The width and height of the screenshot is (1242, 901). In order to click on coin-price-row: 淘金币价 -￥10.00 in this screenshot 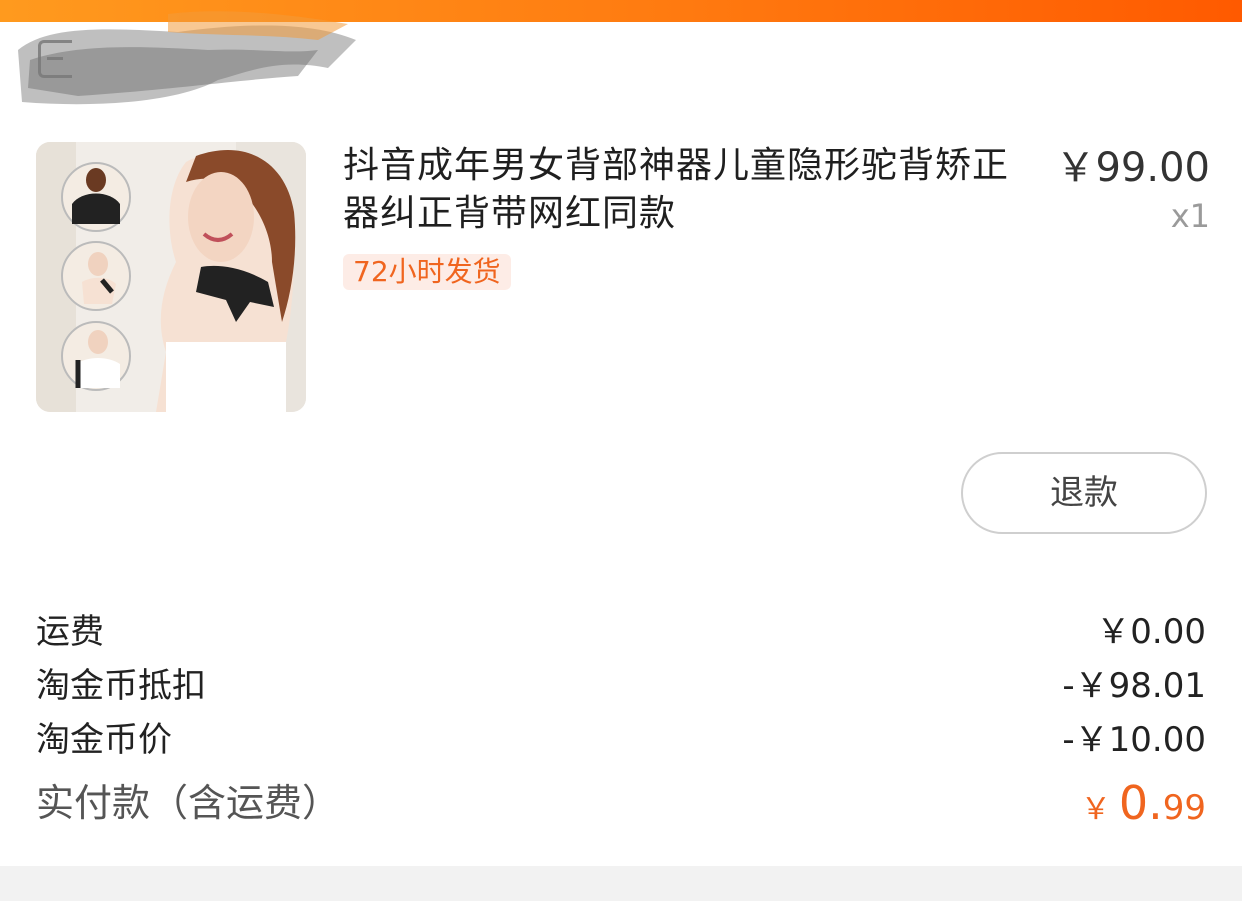, I will do `click(621, 740)`.